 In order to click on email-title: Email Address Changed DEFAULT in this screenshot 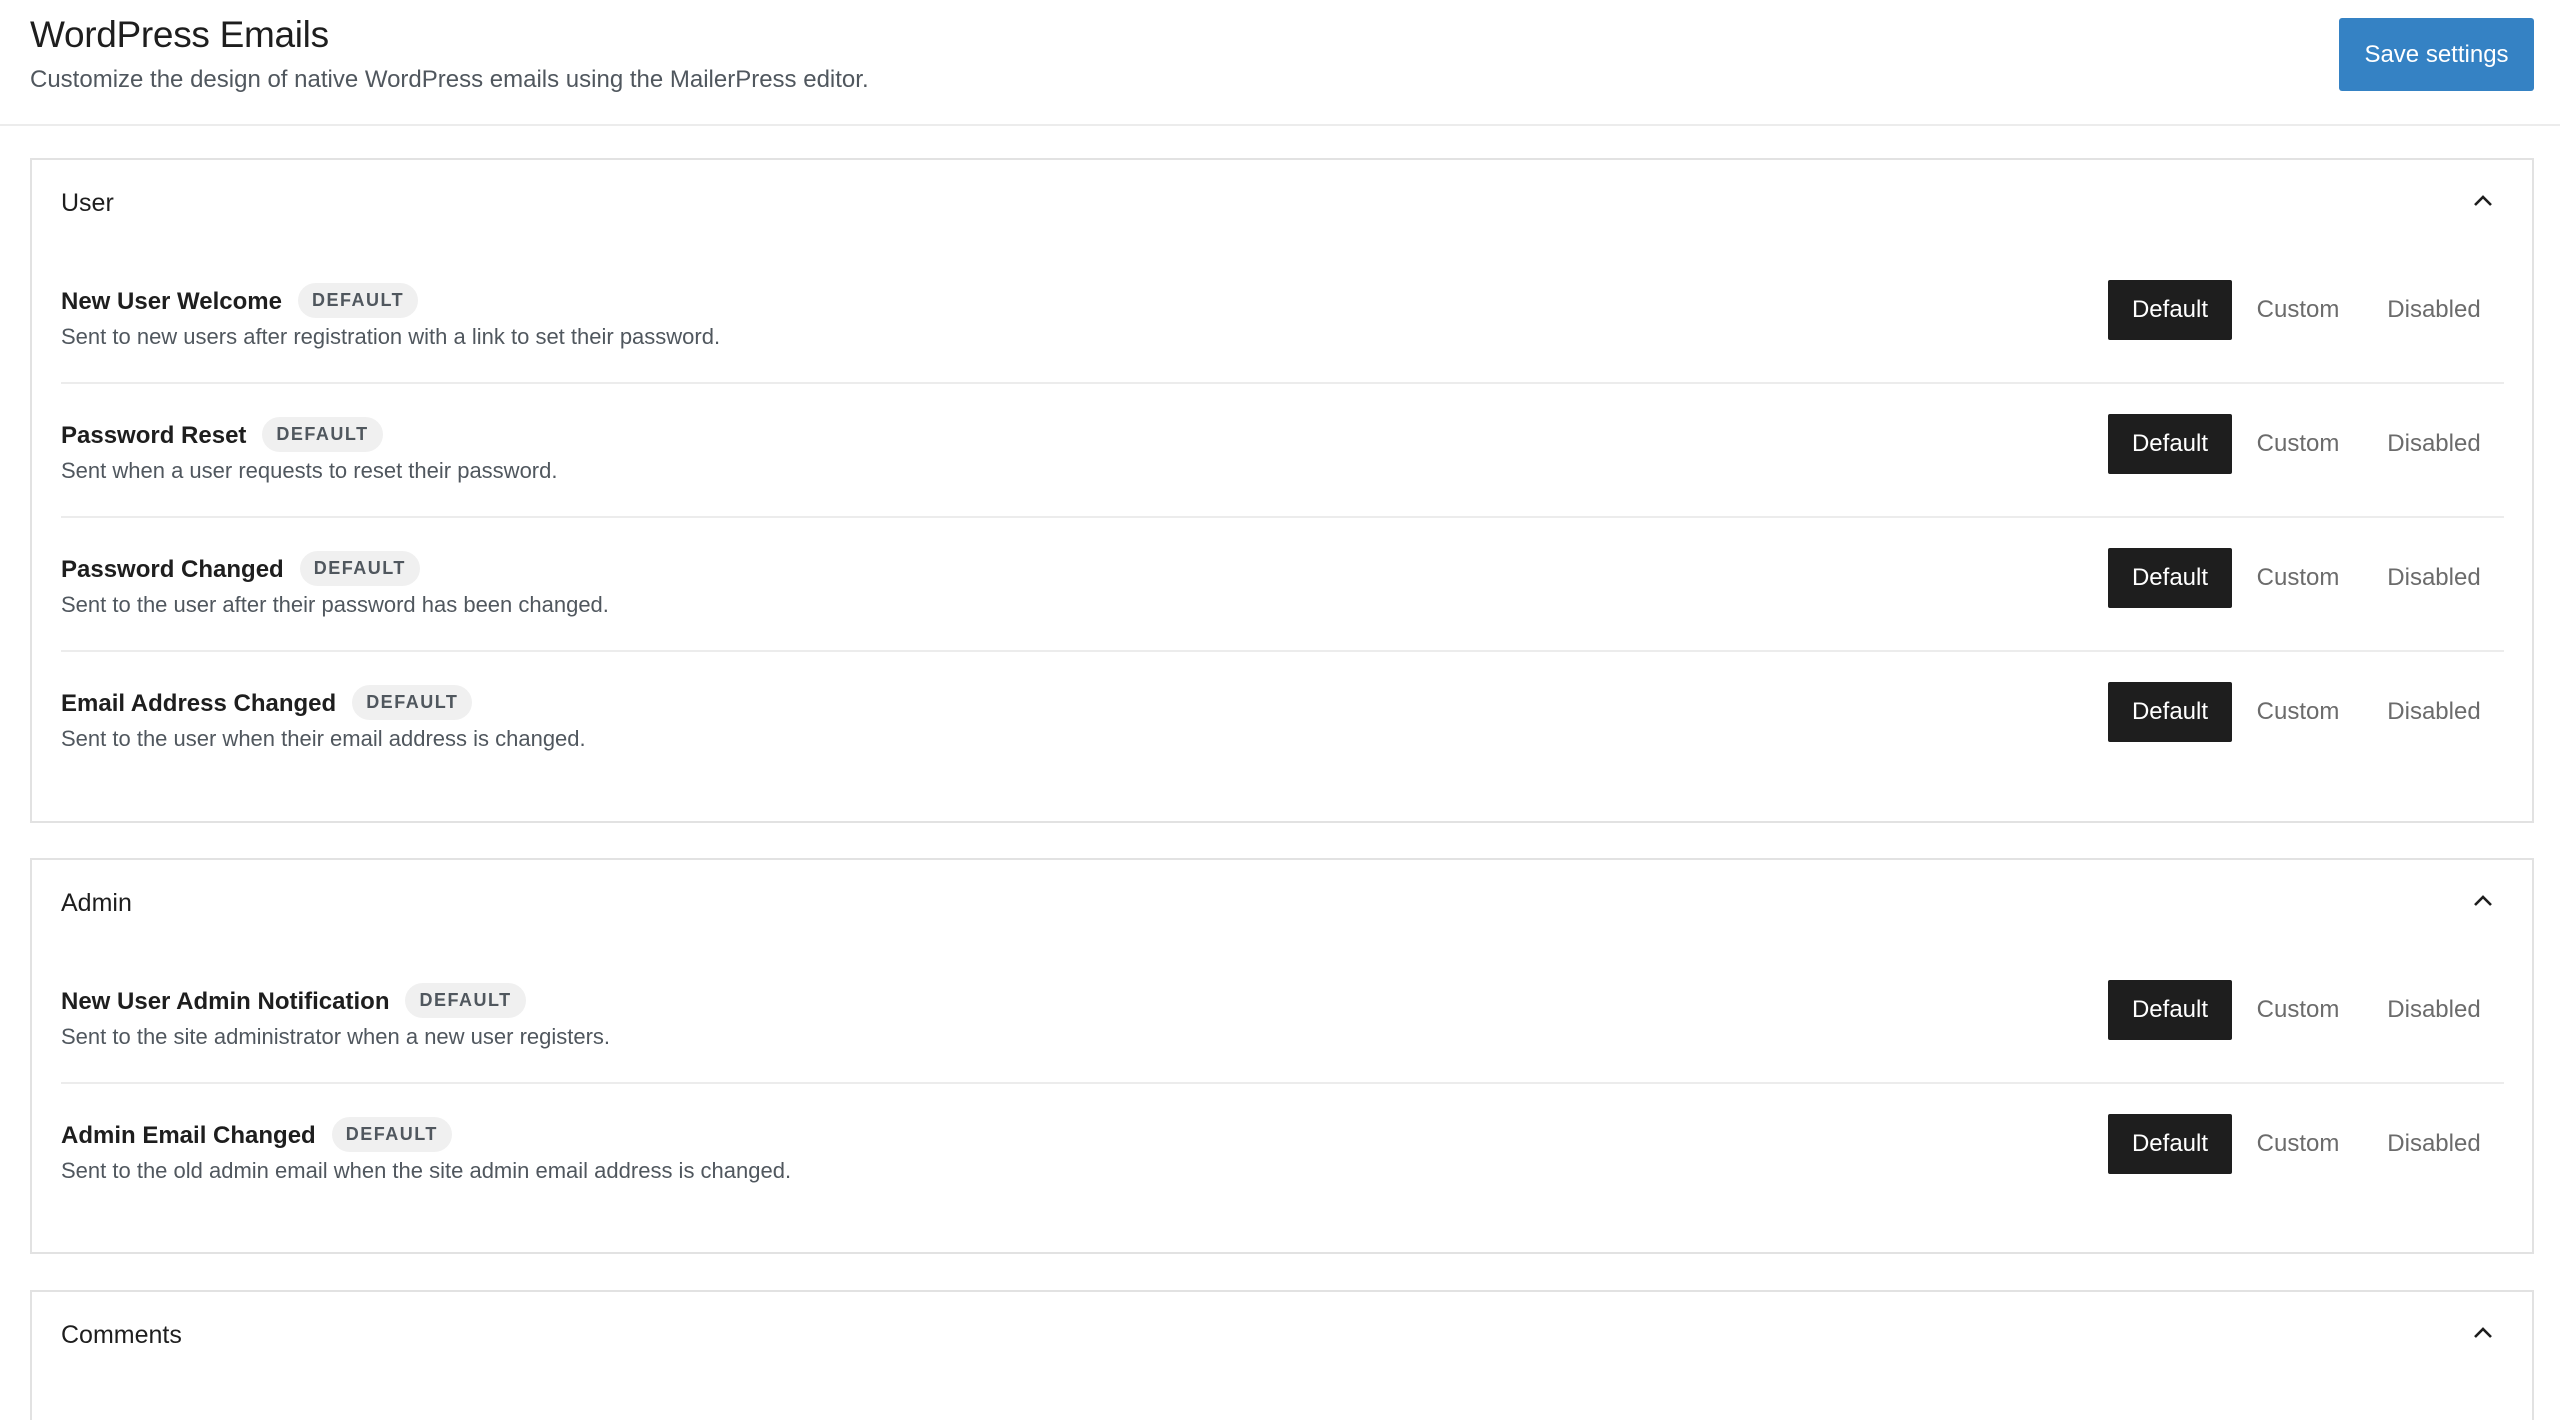, I will do `click(267, 702)`.